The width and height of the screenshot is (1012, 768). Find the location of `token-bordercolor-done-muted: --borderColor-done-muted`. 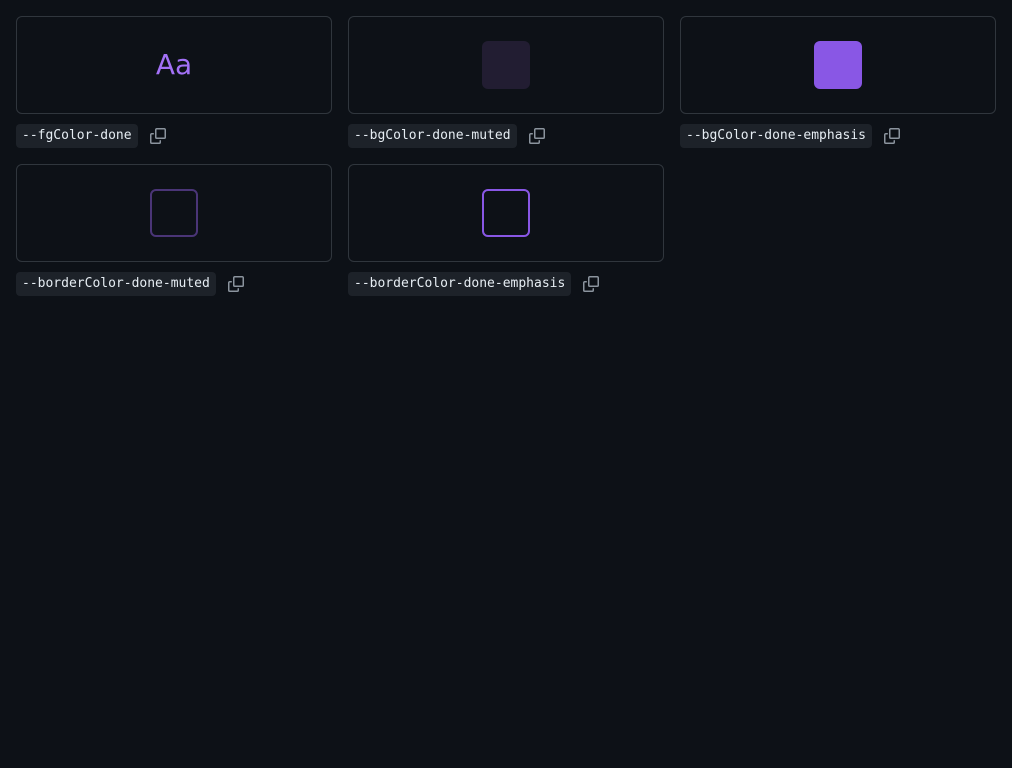

token-bordercolor-done-muted: --borderColor-done-muted is located at coordinates (174, 230).